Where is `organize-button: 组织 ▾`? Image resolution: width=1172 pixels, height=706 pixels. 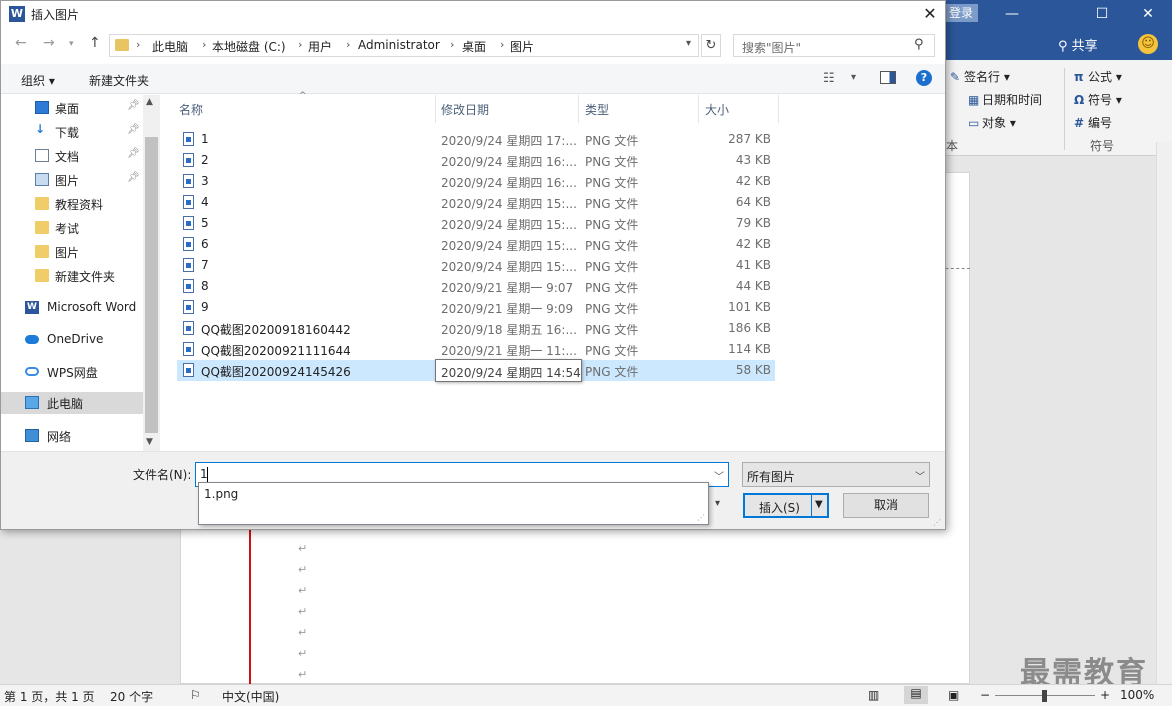 organize-button: 组织 ▾ is located at coordinates (38, 80).